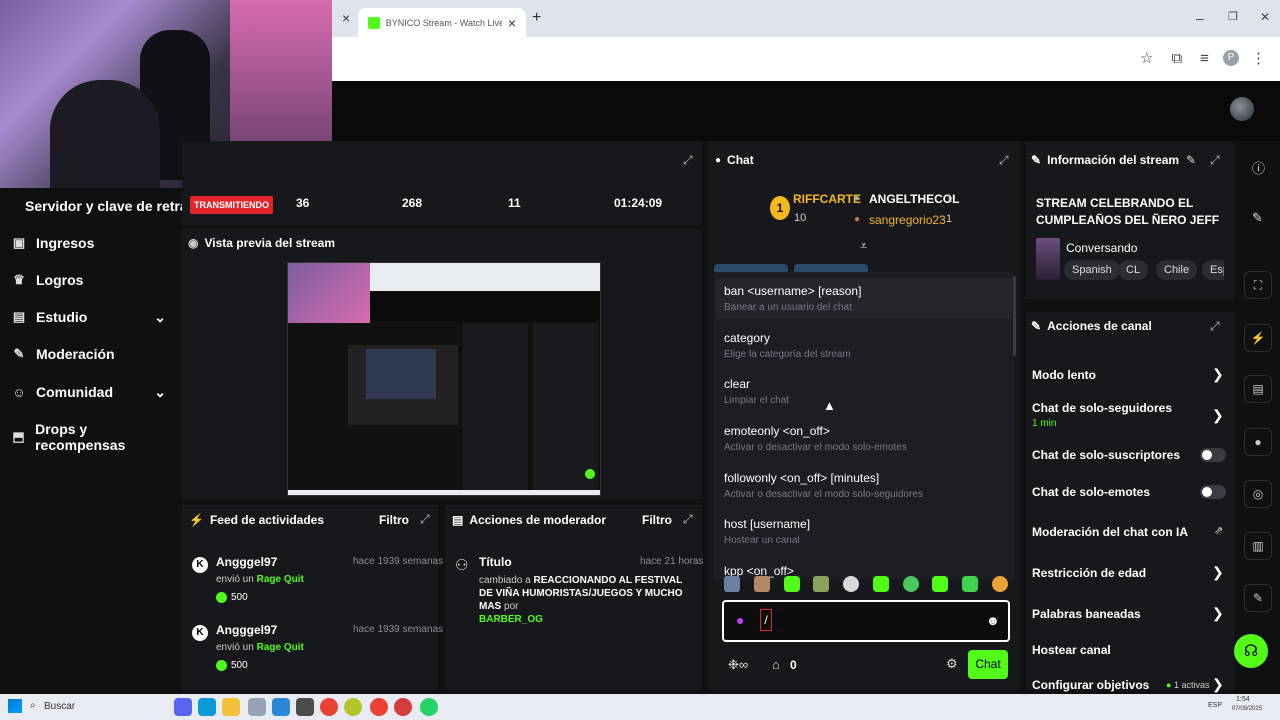 This screenshot has width=1280, height=720. Describe the element at coordinates (1243, 699) in the screenshot. I see `clock-time: 1:54` at that location.